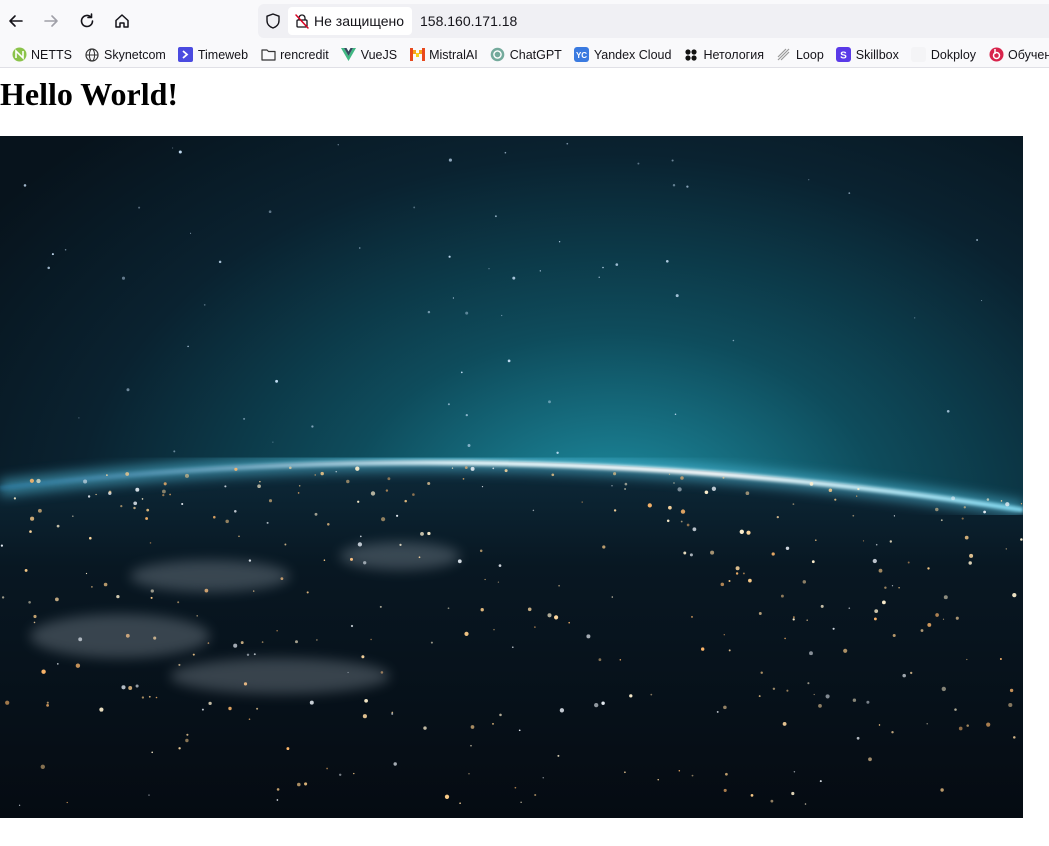 The height and width of the screenshot is (846, 1049). I want to click on bookmark-item: YC Yandex Cloud, so click(623, 55).